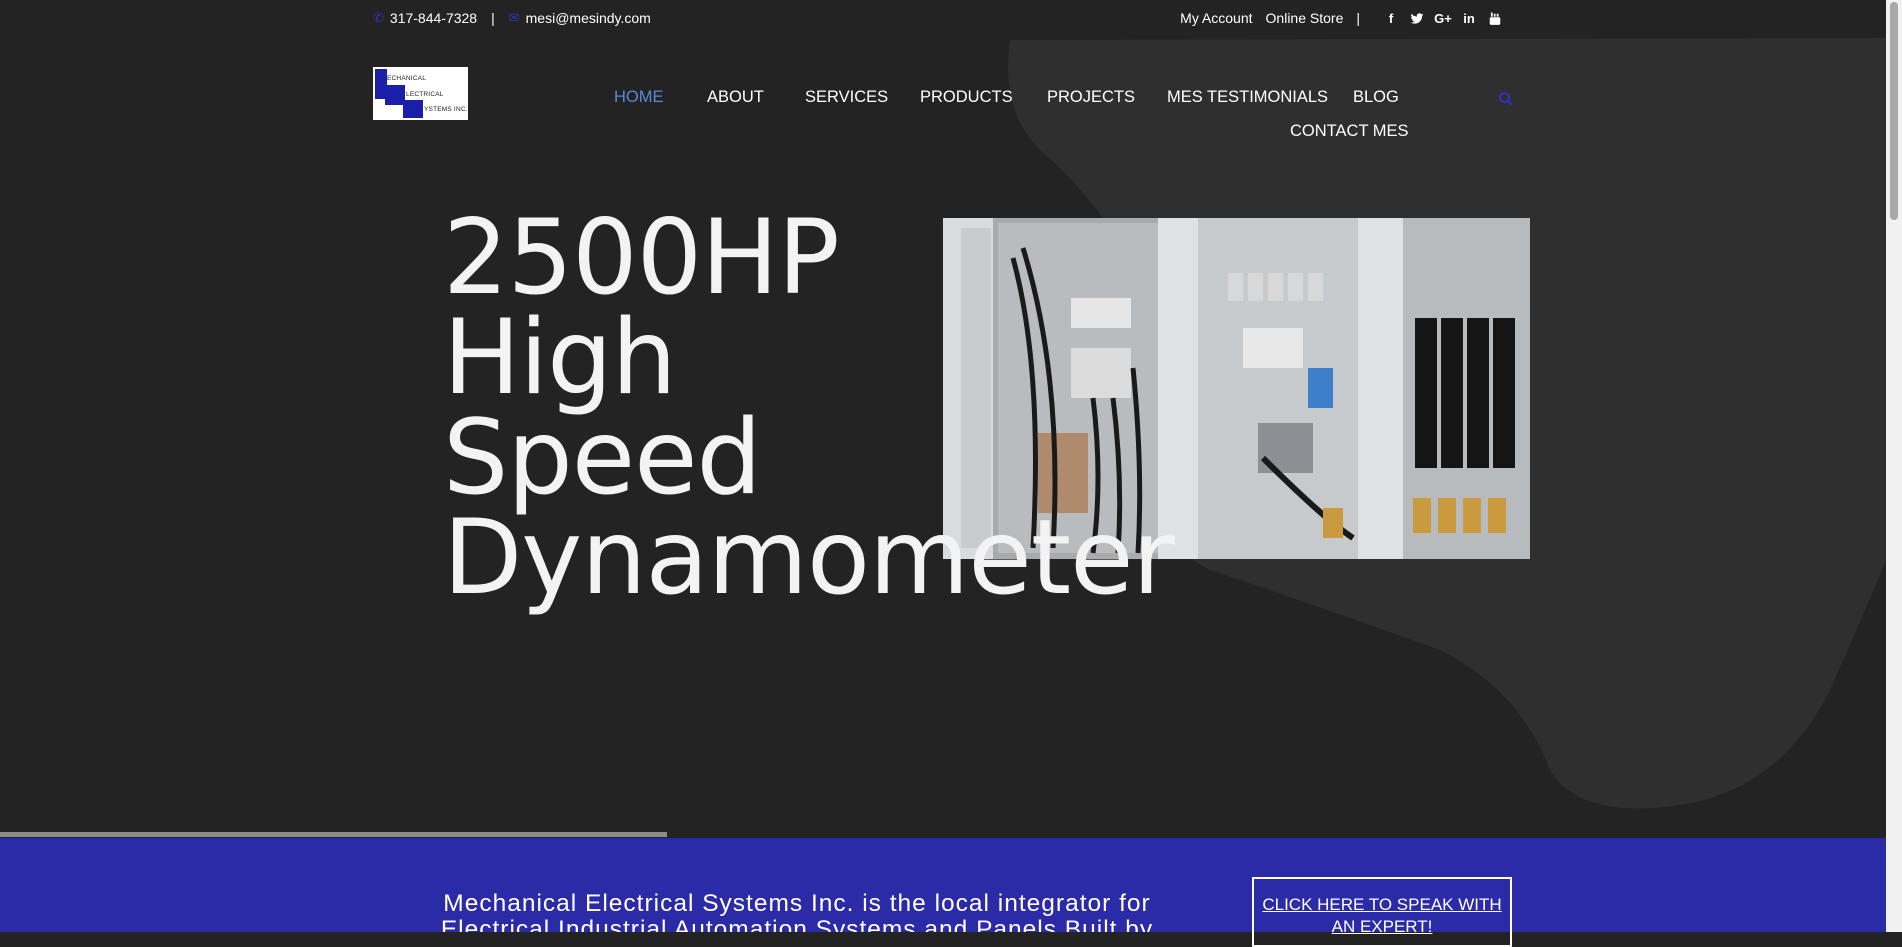 This screenshot has height=947, width=1902. I want to click on envelope-icon: ✉, so click(514, 17).